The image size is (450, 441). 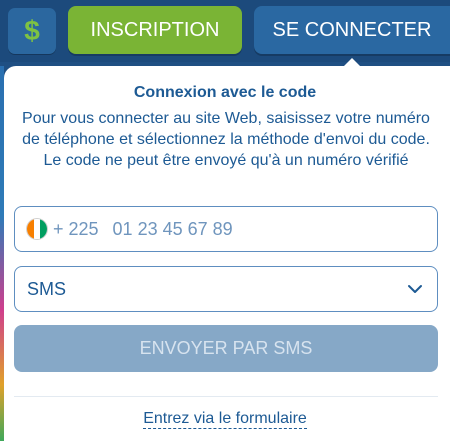 I want to click on login-via-form-link: Entrez via le formulaire, so click(x=225, y=419).